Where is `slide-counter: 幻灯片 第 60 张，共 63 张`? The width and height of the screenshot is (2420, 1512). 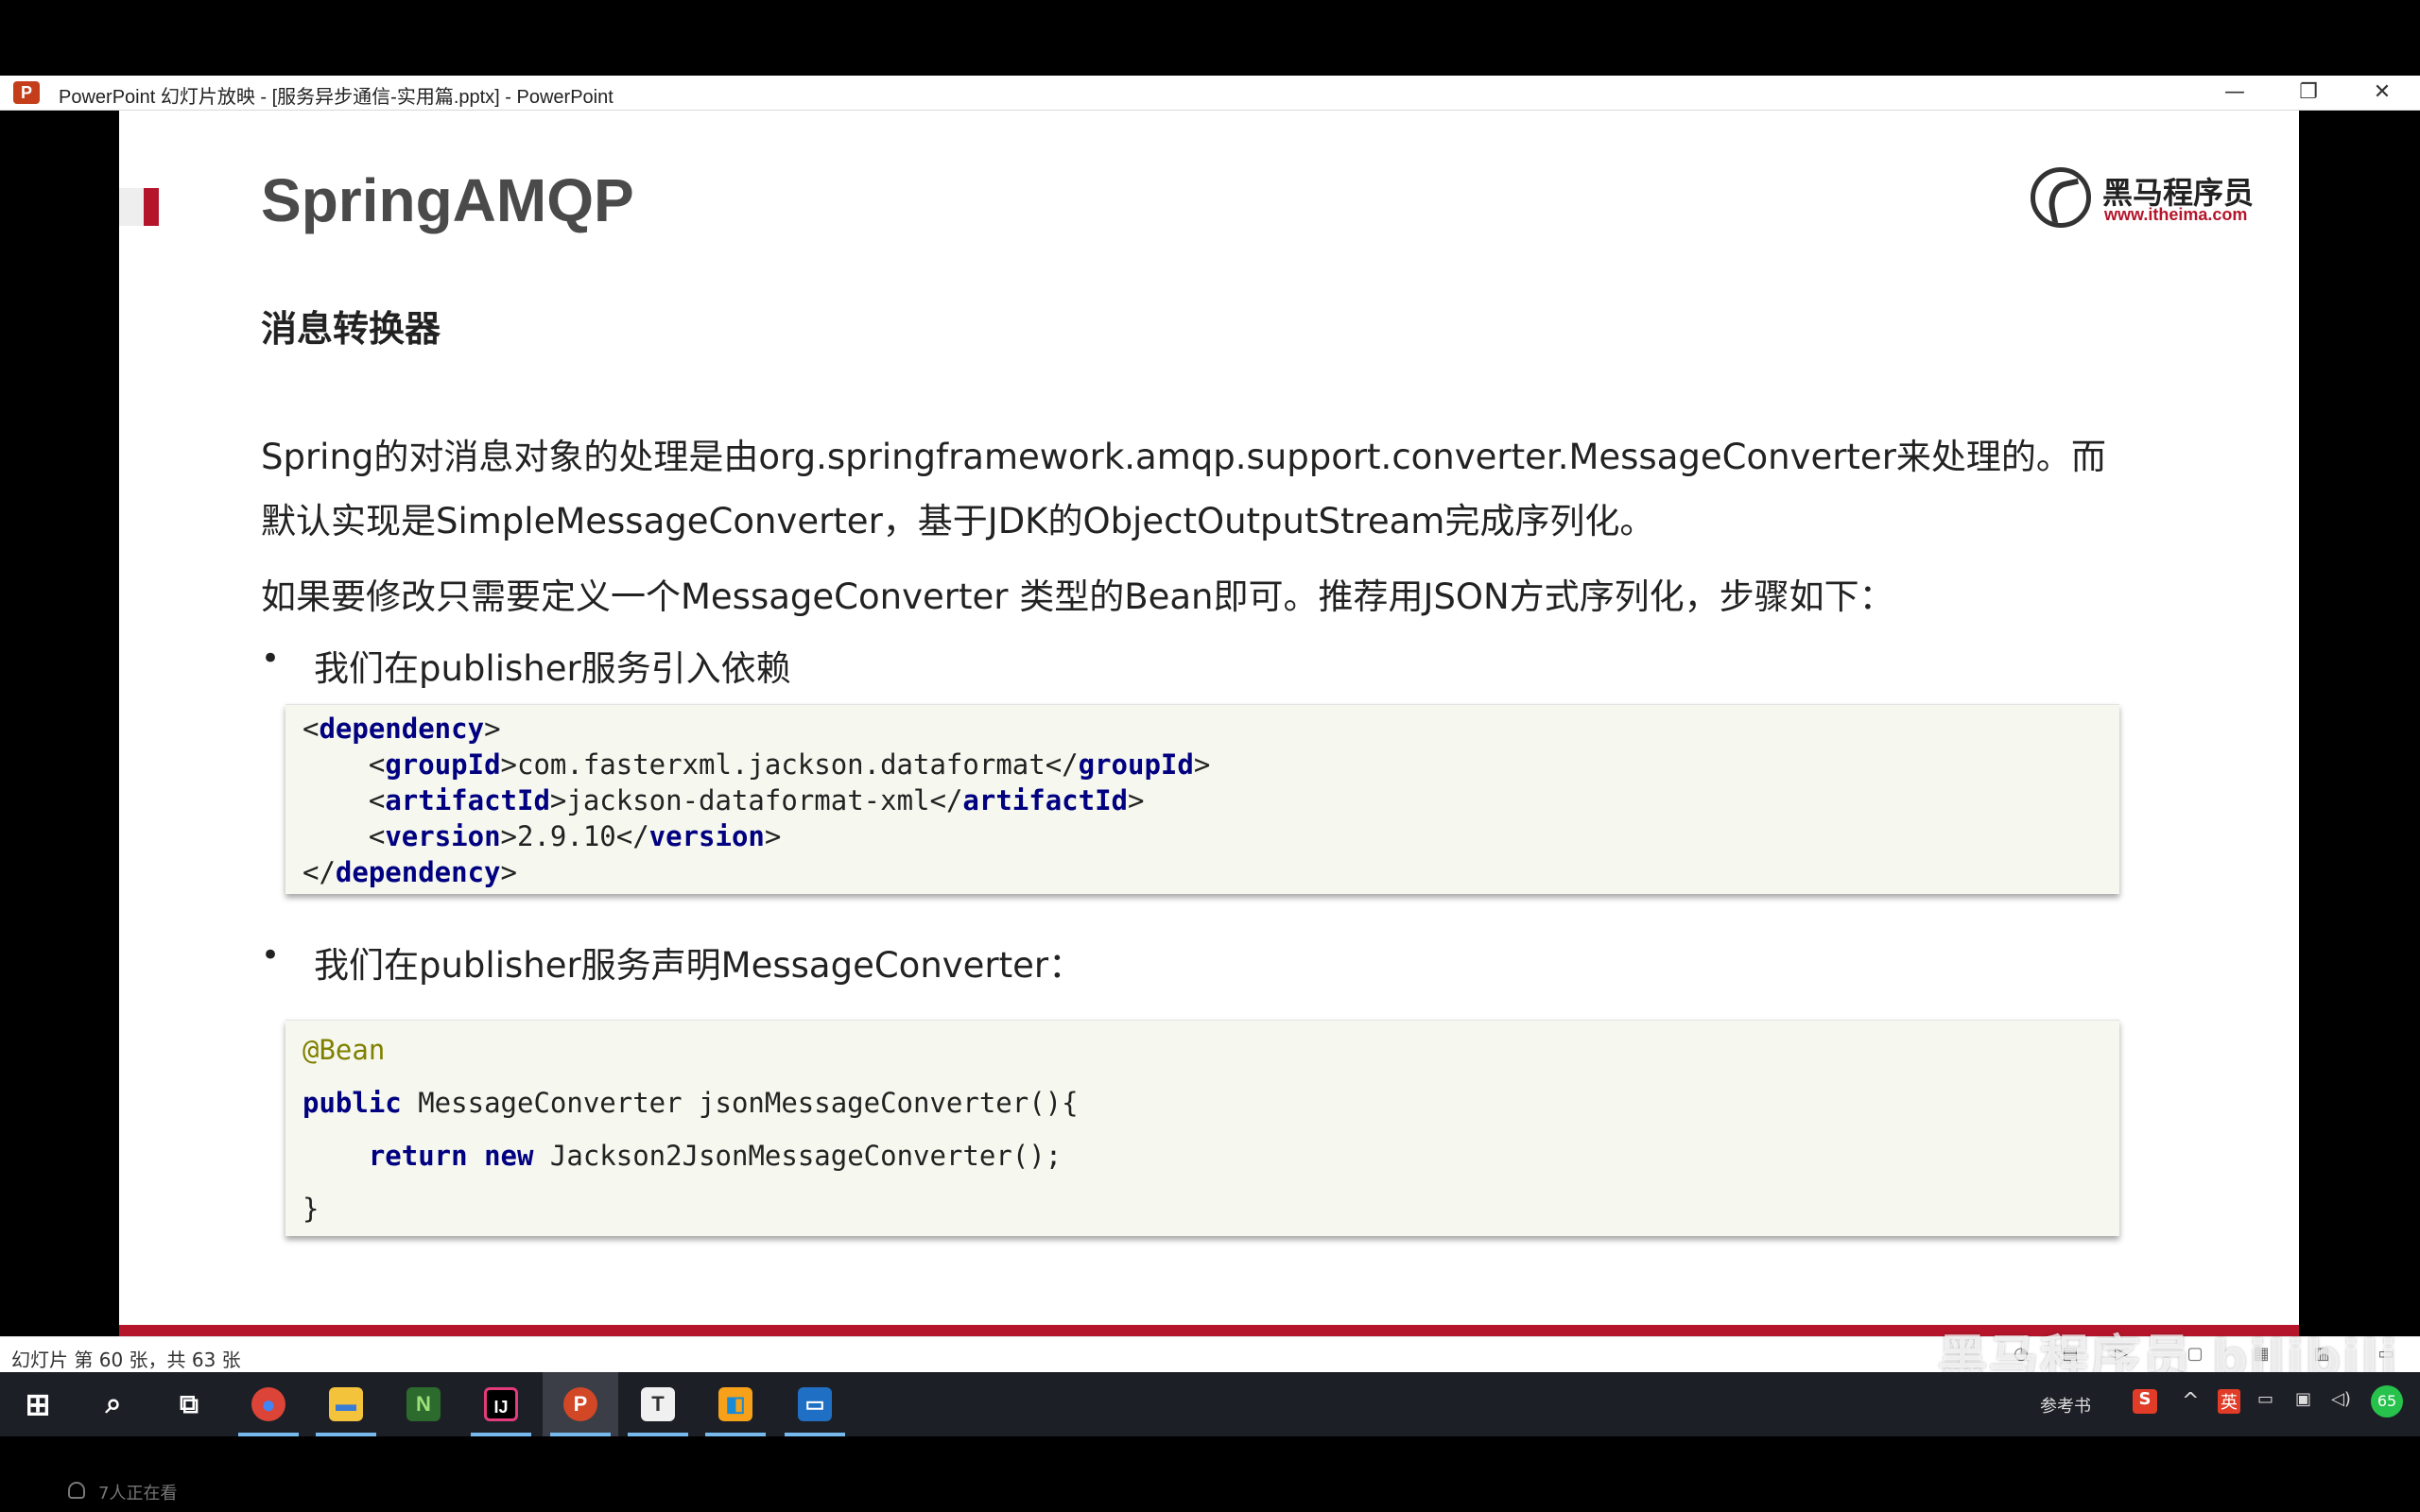
slide-counter: 幻灯片 第 60 张，共 63 张 is located at coordinates (126, 1360).